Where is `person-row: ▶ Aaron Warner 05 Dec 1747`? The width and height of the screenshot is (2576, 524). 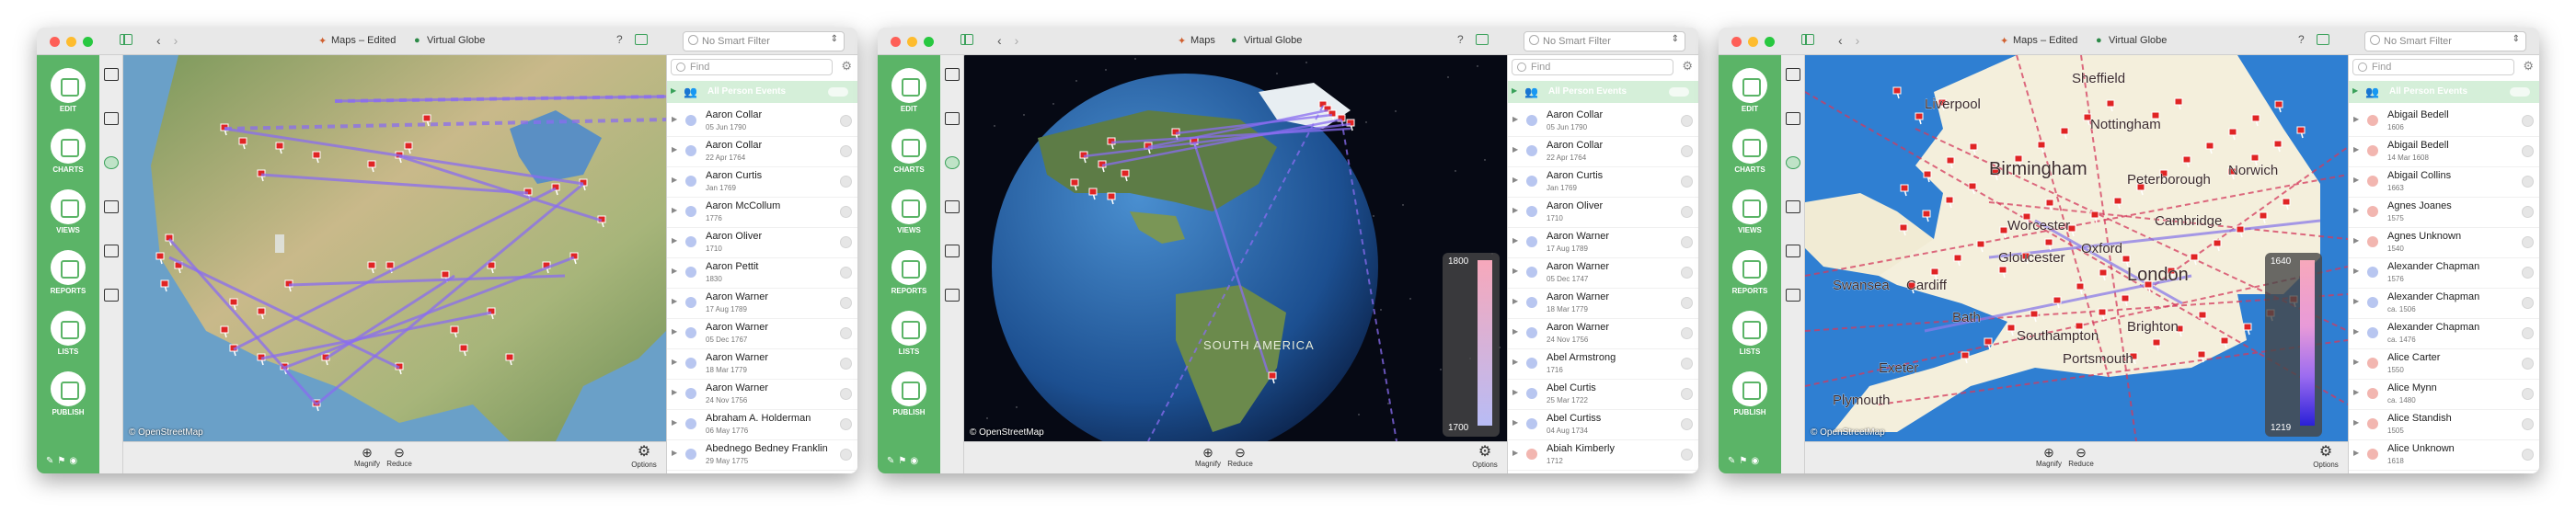 person-row: ▶ Aaron Warner 05 Dec 1747 is located at coordinates (1603, 273).